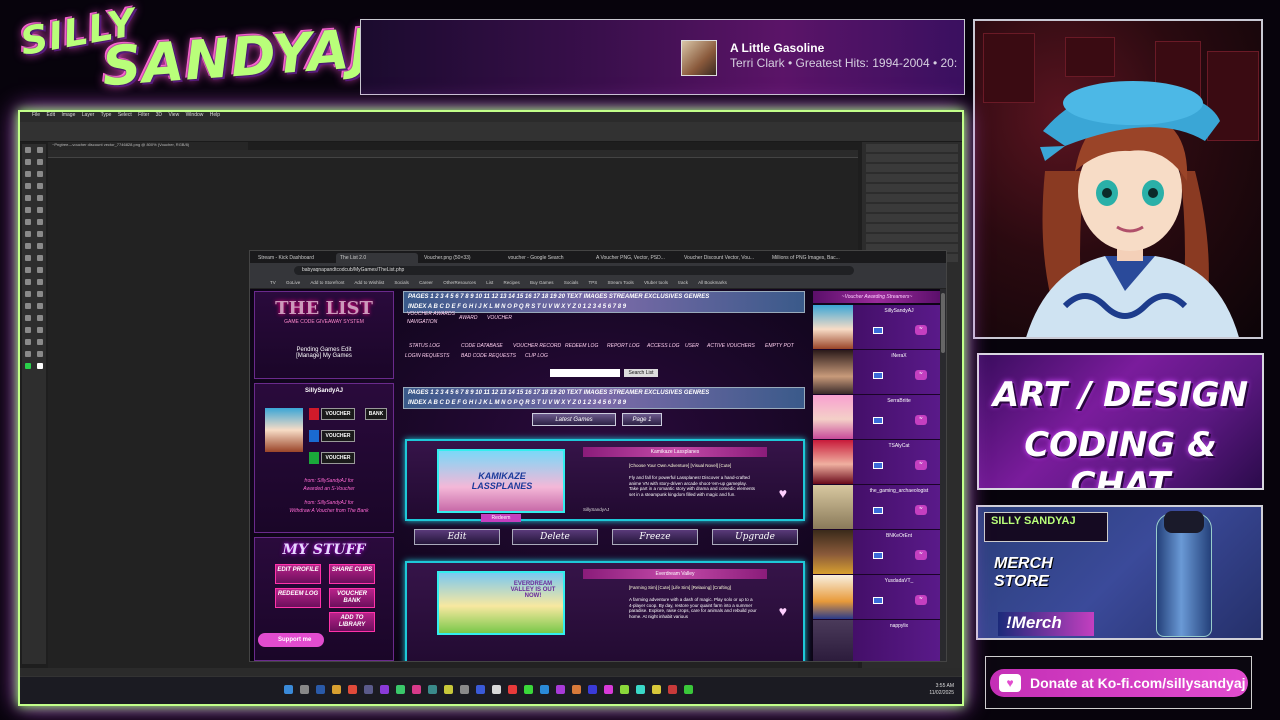 The height and width of the screenshot is (720, 1280). I want to click on bookmark: Career, so click(426, 282).